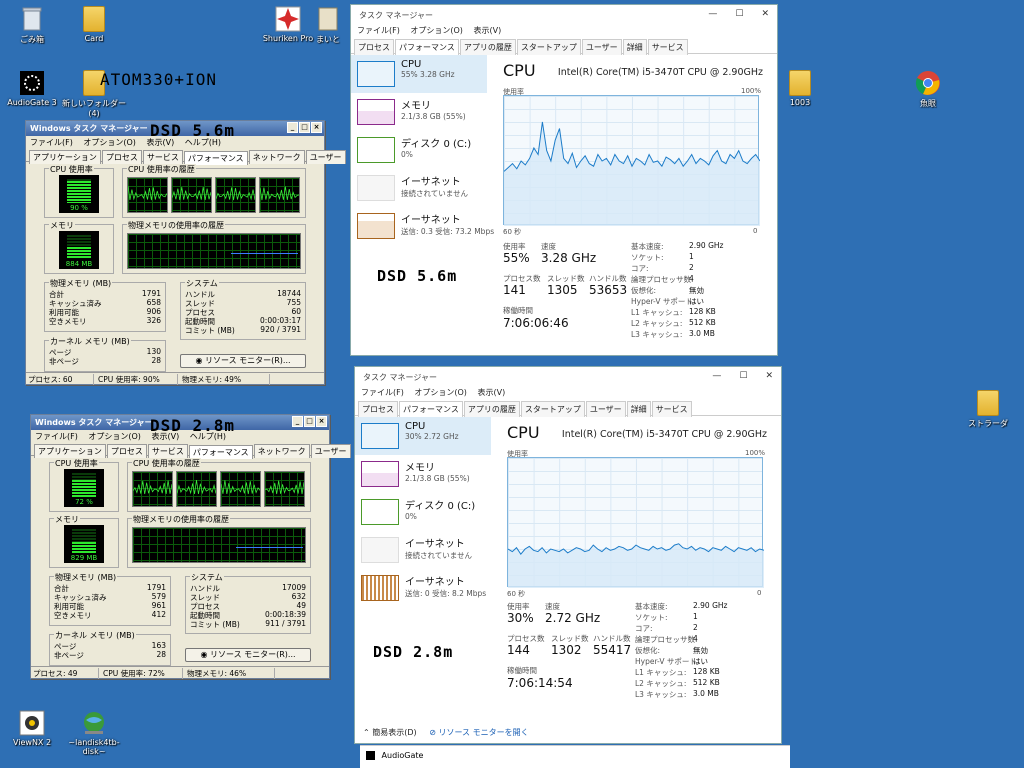  I want to click on collapse-icon: ⌃, so click(366, 732).